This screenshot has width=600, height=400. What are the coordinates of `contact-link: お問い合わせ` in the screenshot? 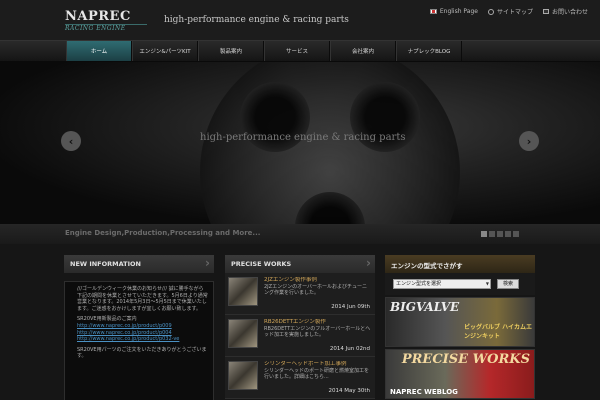 It's located at (565, 11).